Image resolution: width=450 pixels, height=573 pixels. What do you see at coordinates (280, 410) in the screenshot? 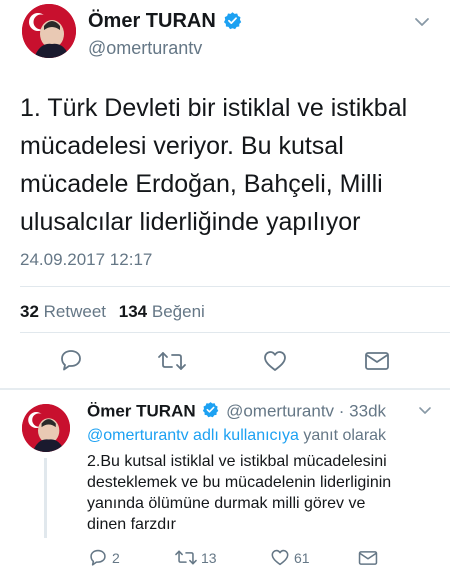
I see `reply-author-handle: @omerturantv` at bounding box center [280, 410].